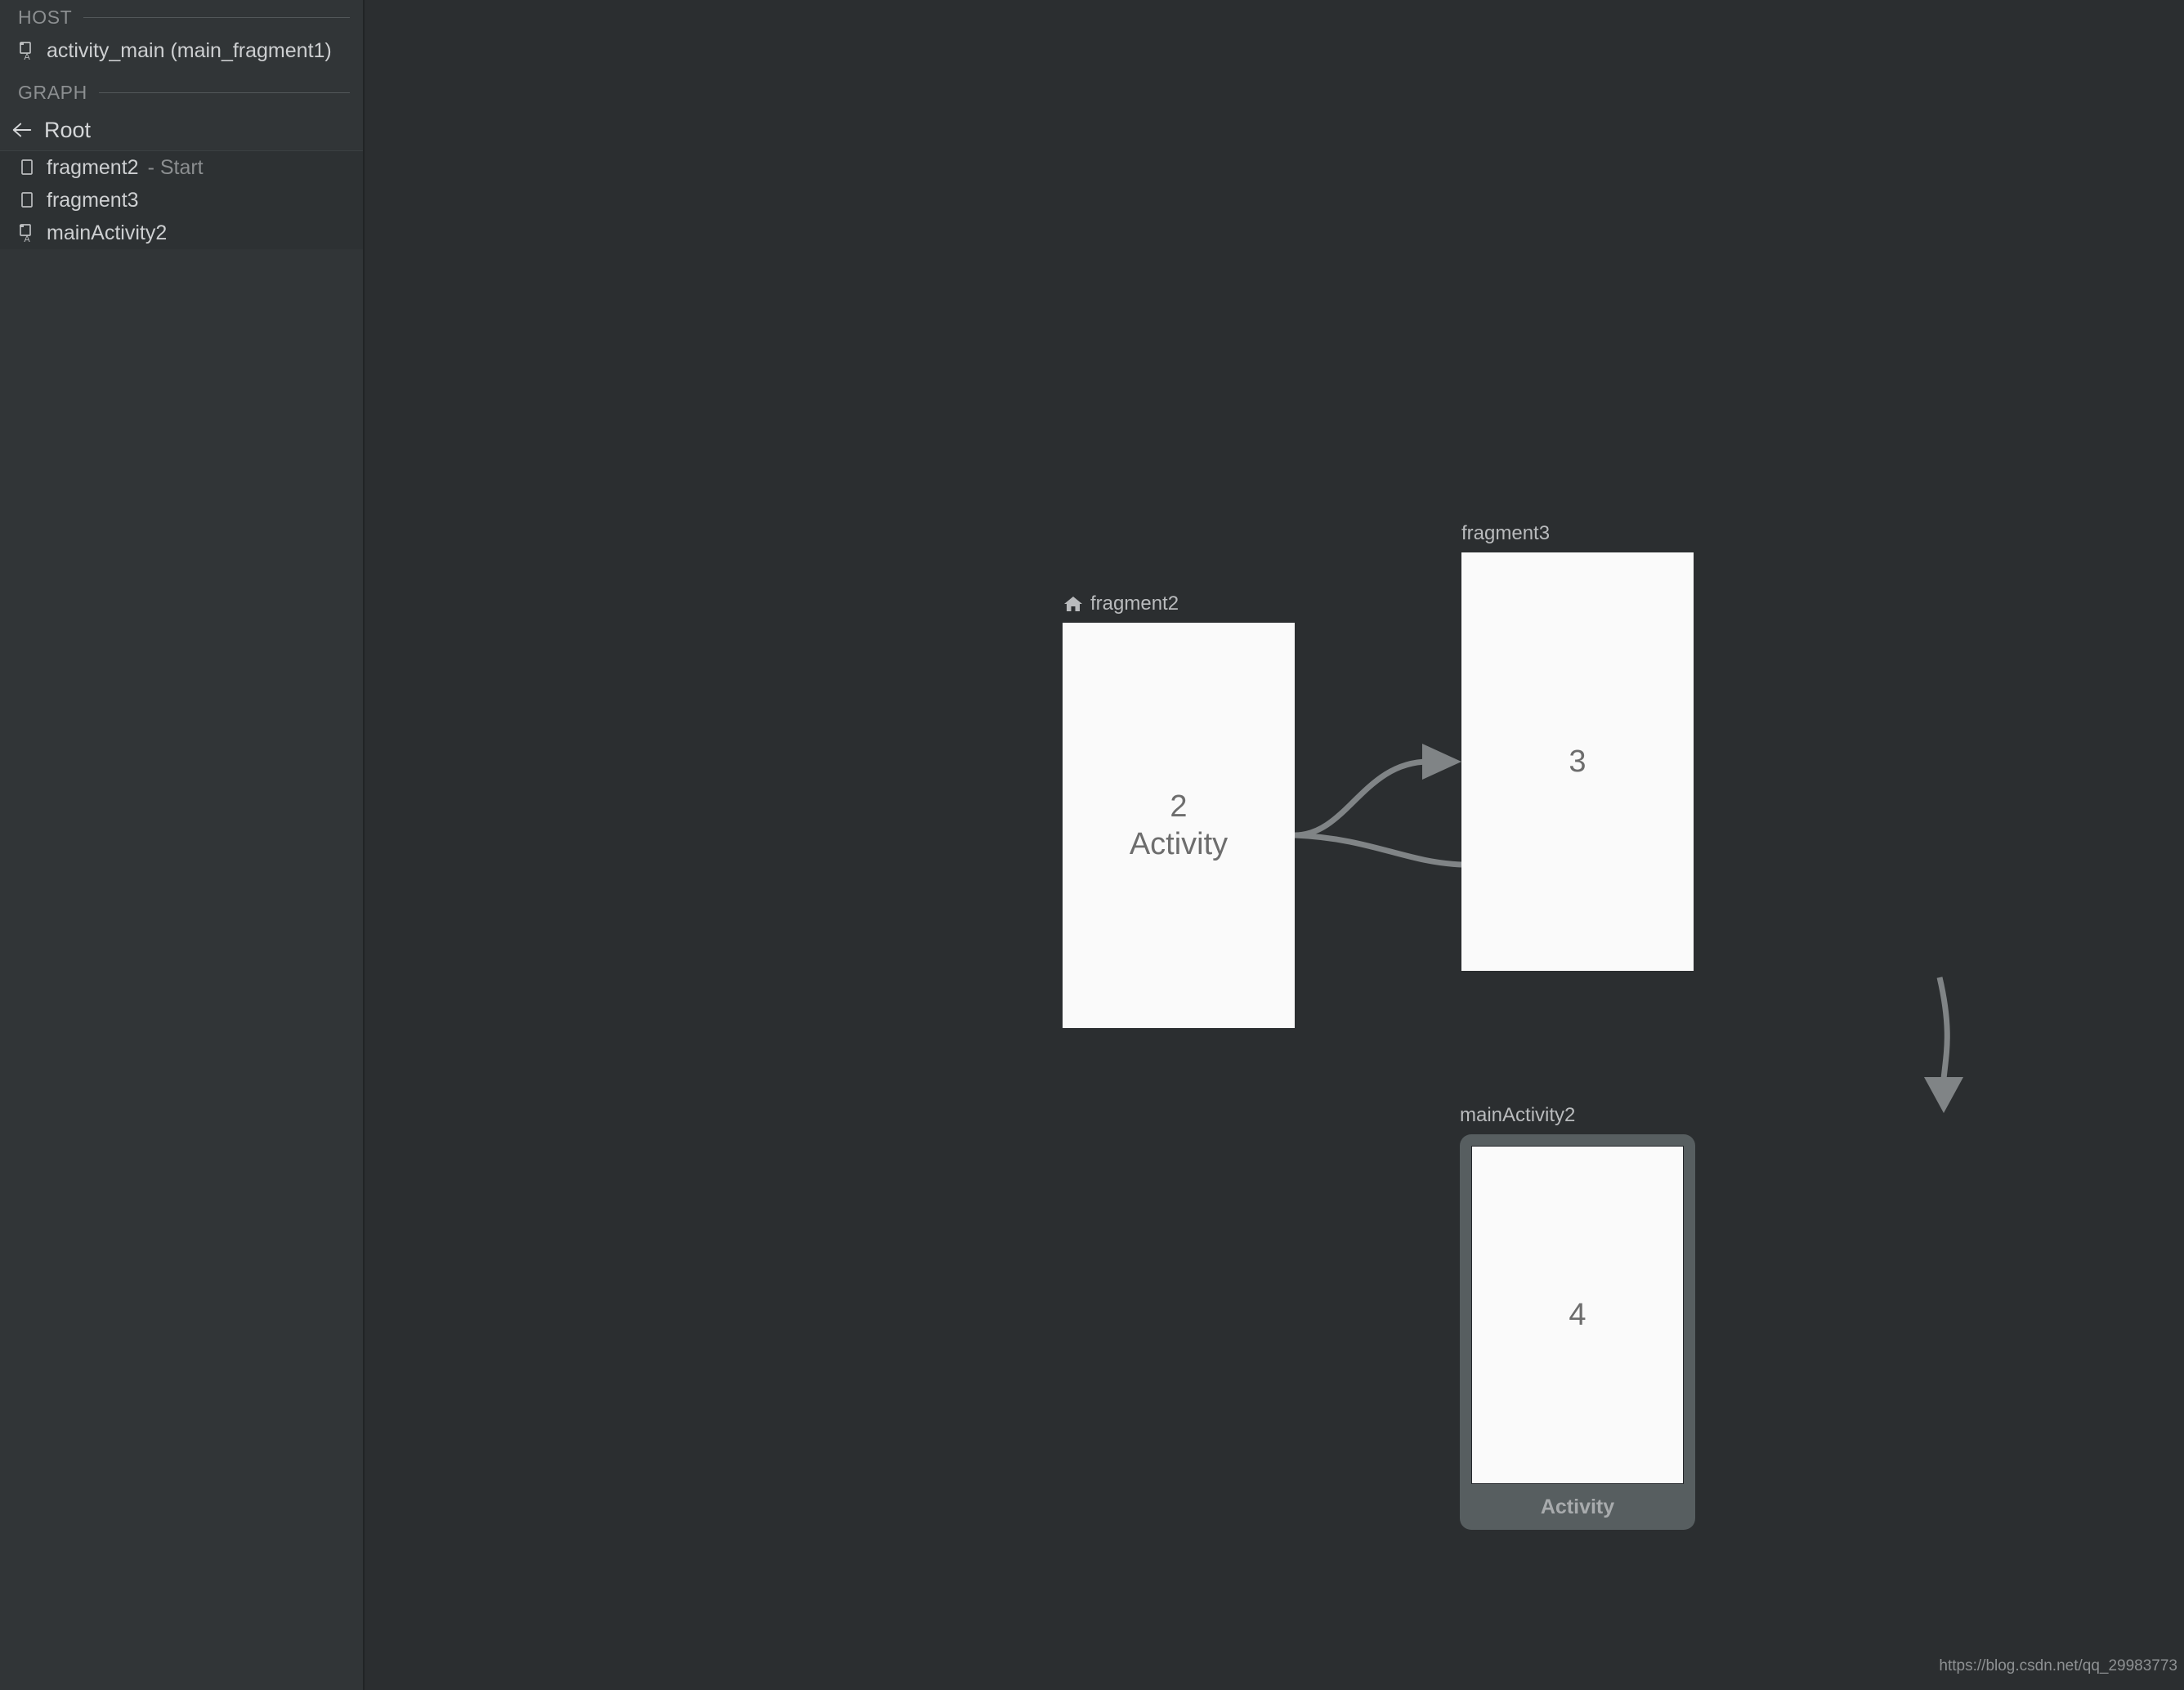 This screenshot has width=2184, height=1690. Describe the element at coordinates (1518, 1115) in the screenshot. I see `destination-label: mainActivity2` at that location.